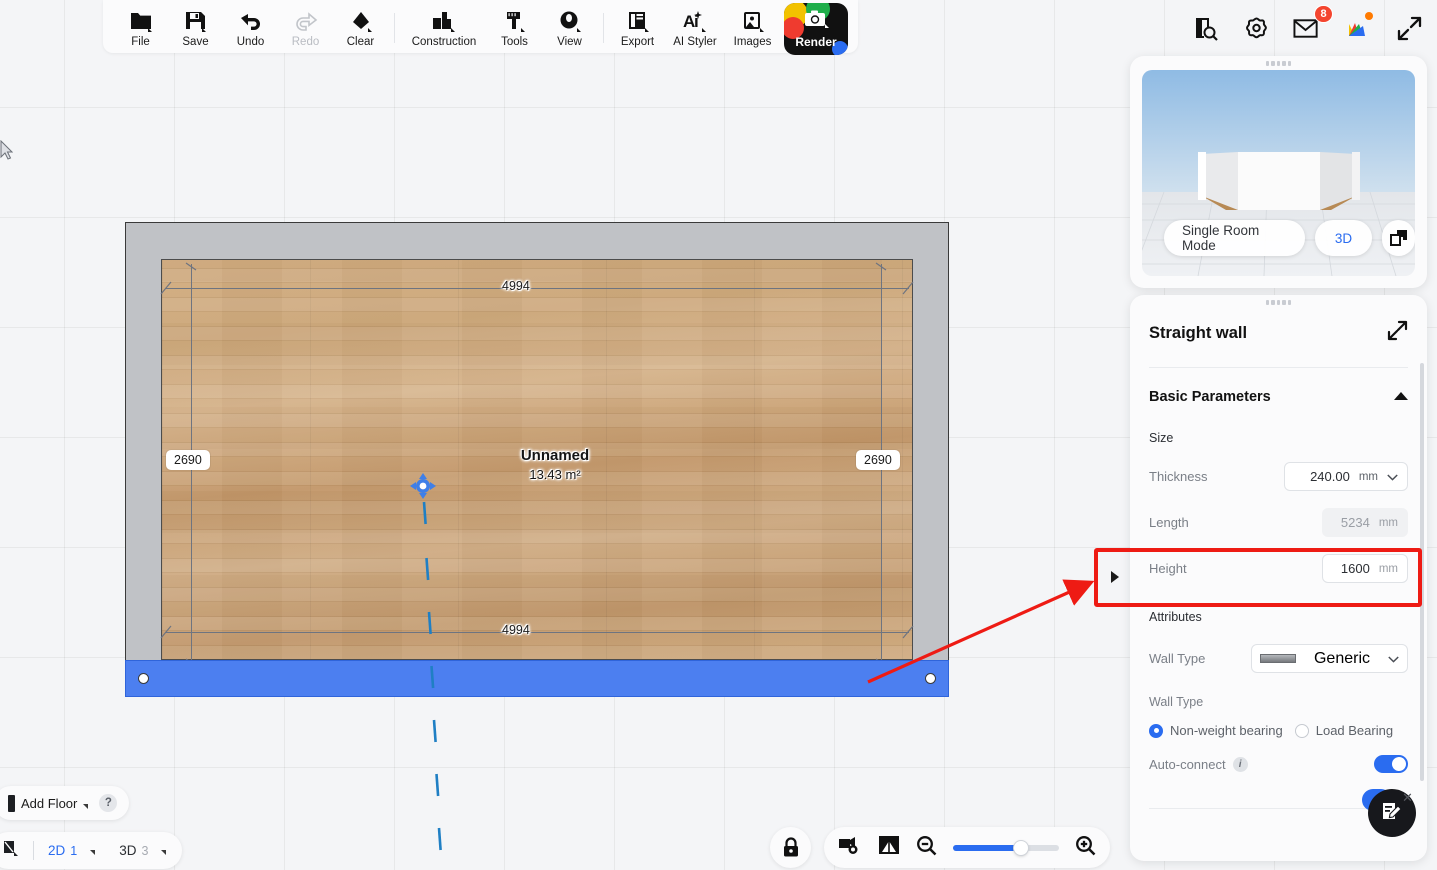  I want to click on zoom-slider-knob, so click(1021, 847).